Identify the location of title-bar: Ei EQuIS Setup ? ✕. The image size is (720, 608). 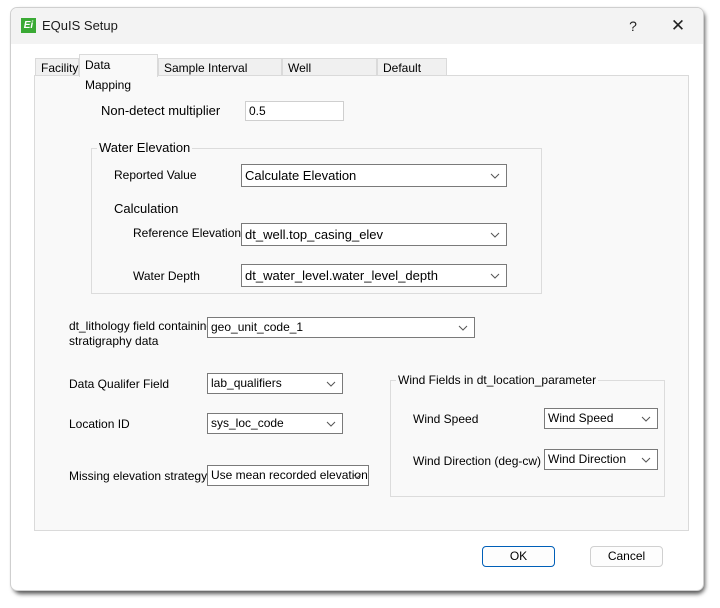
(357, 26).